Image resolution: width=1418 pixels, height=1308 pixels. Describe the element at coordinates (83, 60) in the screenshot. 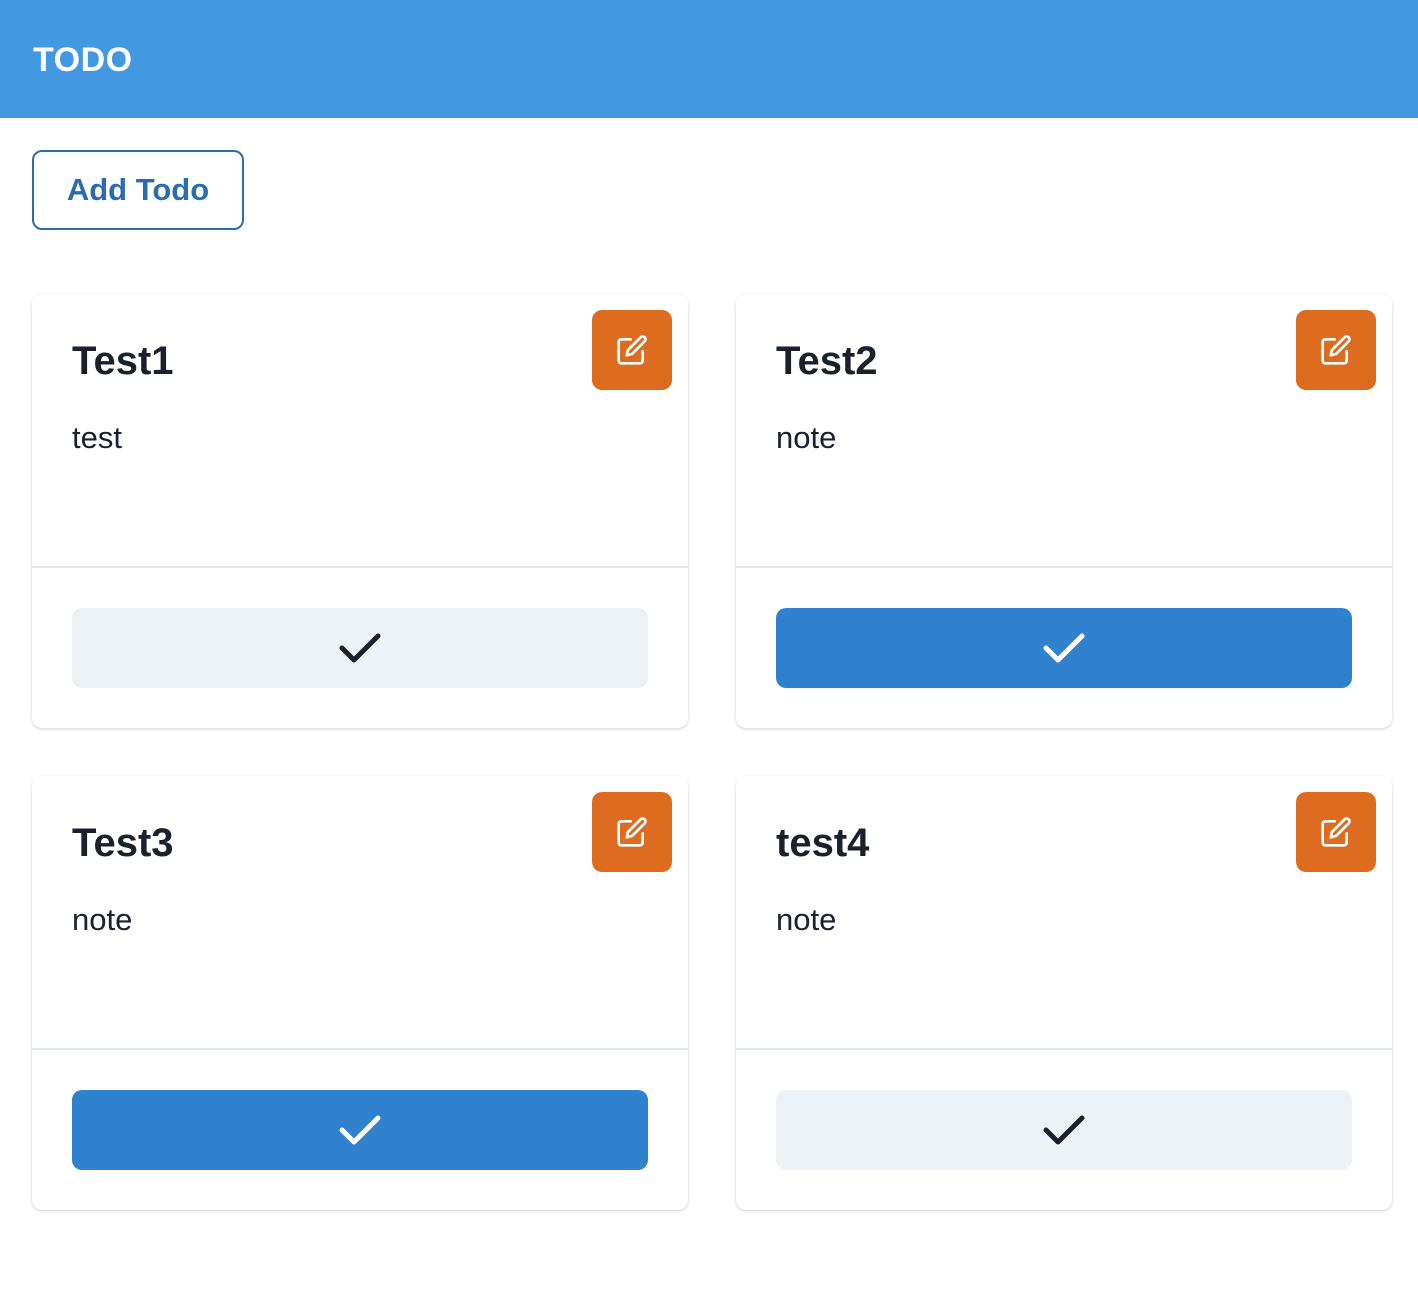

I see `app-title: TODO` at that location.